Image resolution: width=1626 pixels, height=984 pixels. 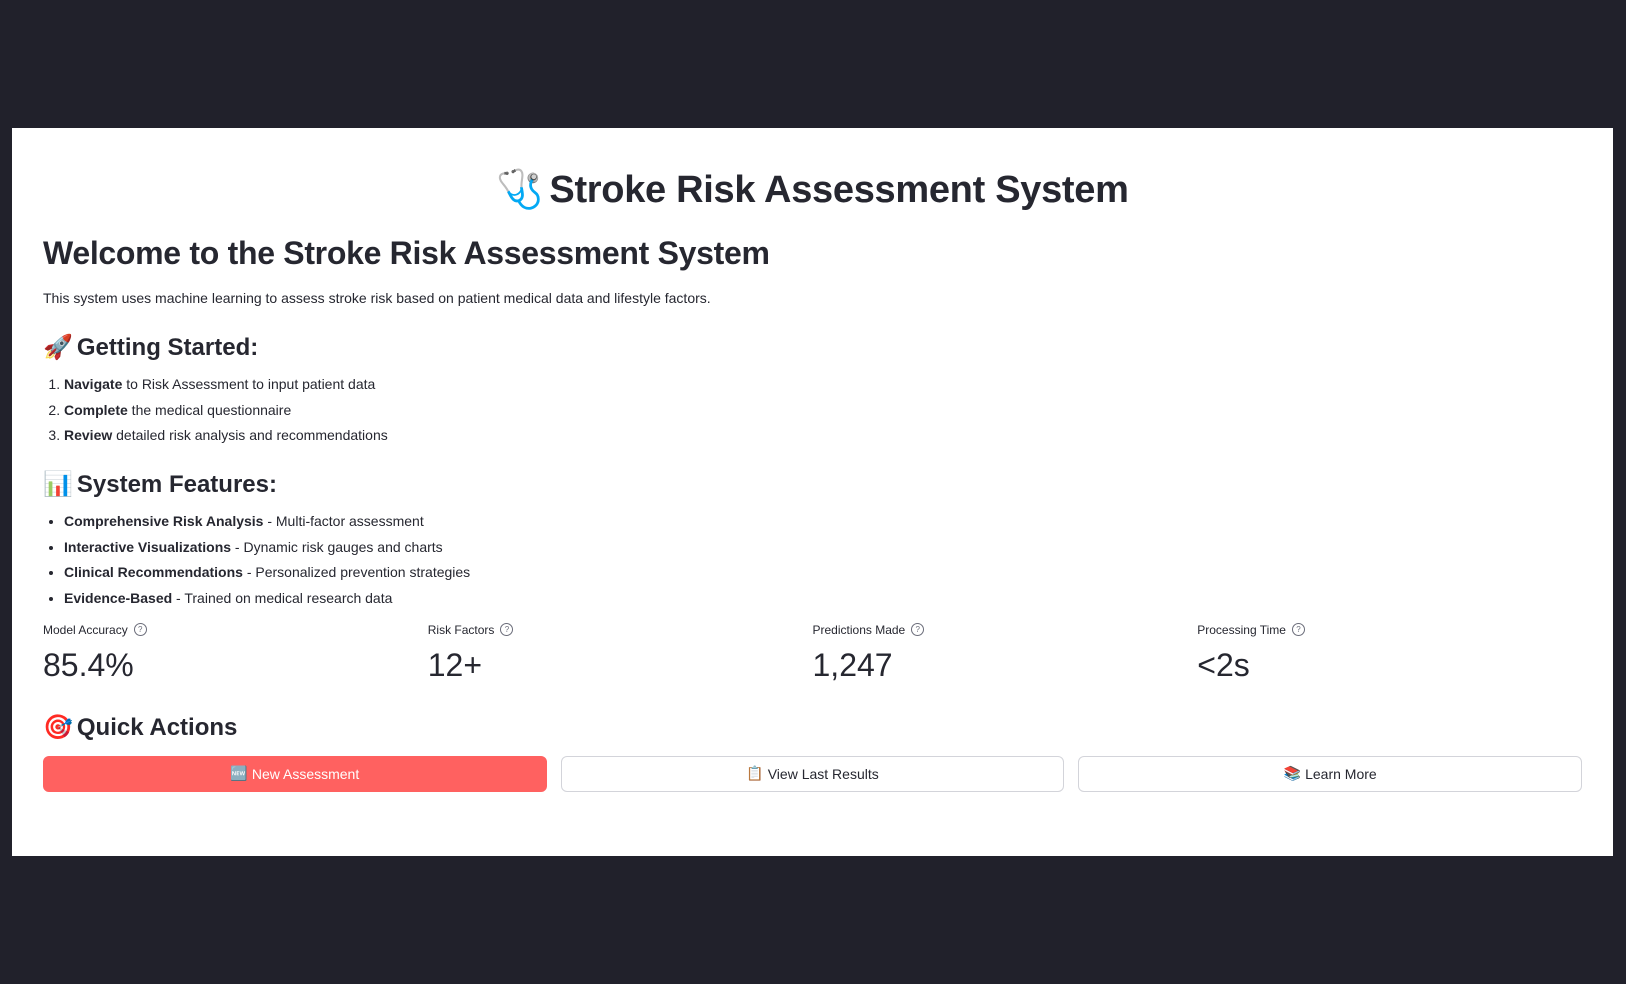 I want to click on metric-label: Risk Factors, so click(x=461, y=629).